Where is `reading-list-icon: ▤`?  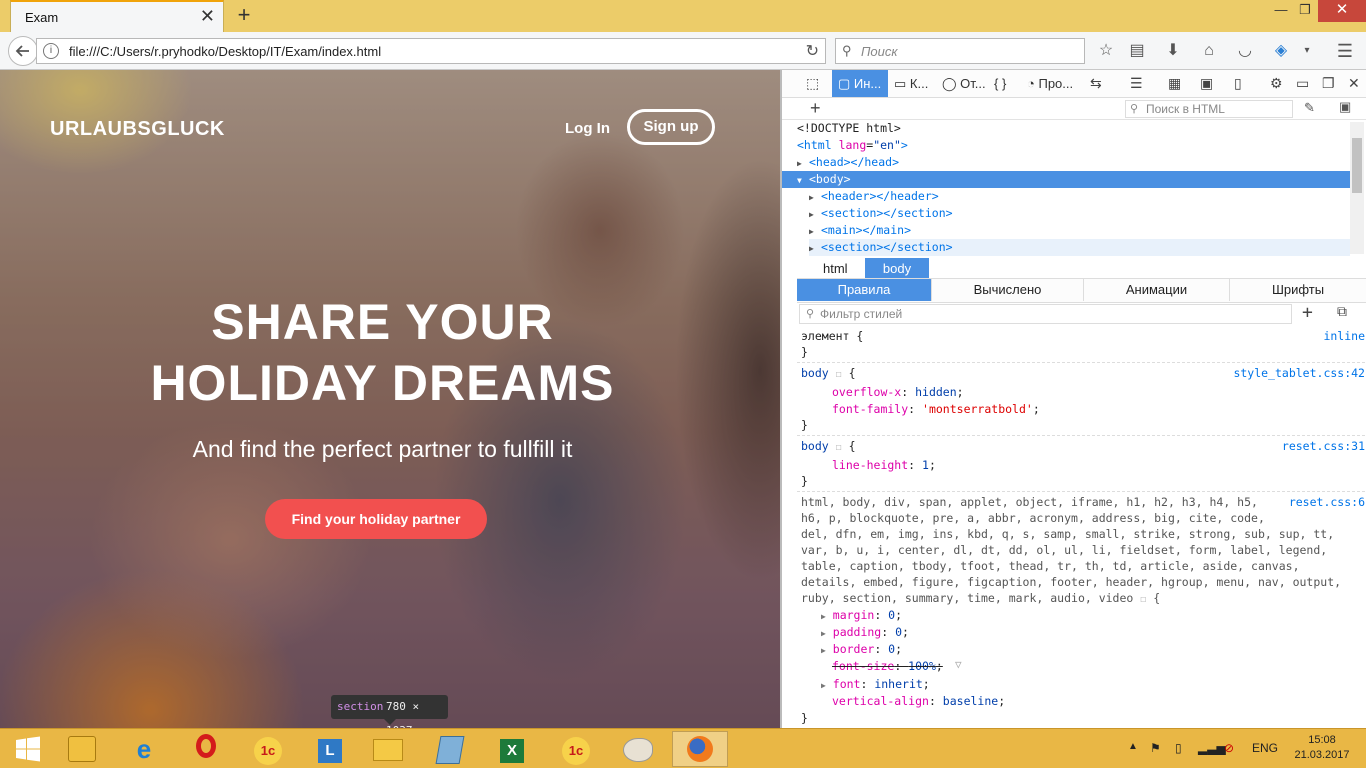
reading-list-icon: ▤ is located at coordinates (1137, 51).